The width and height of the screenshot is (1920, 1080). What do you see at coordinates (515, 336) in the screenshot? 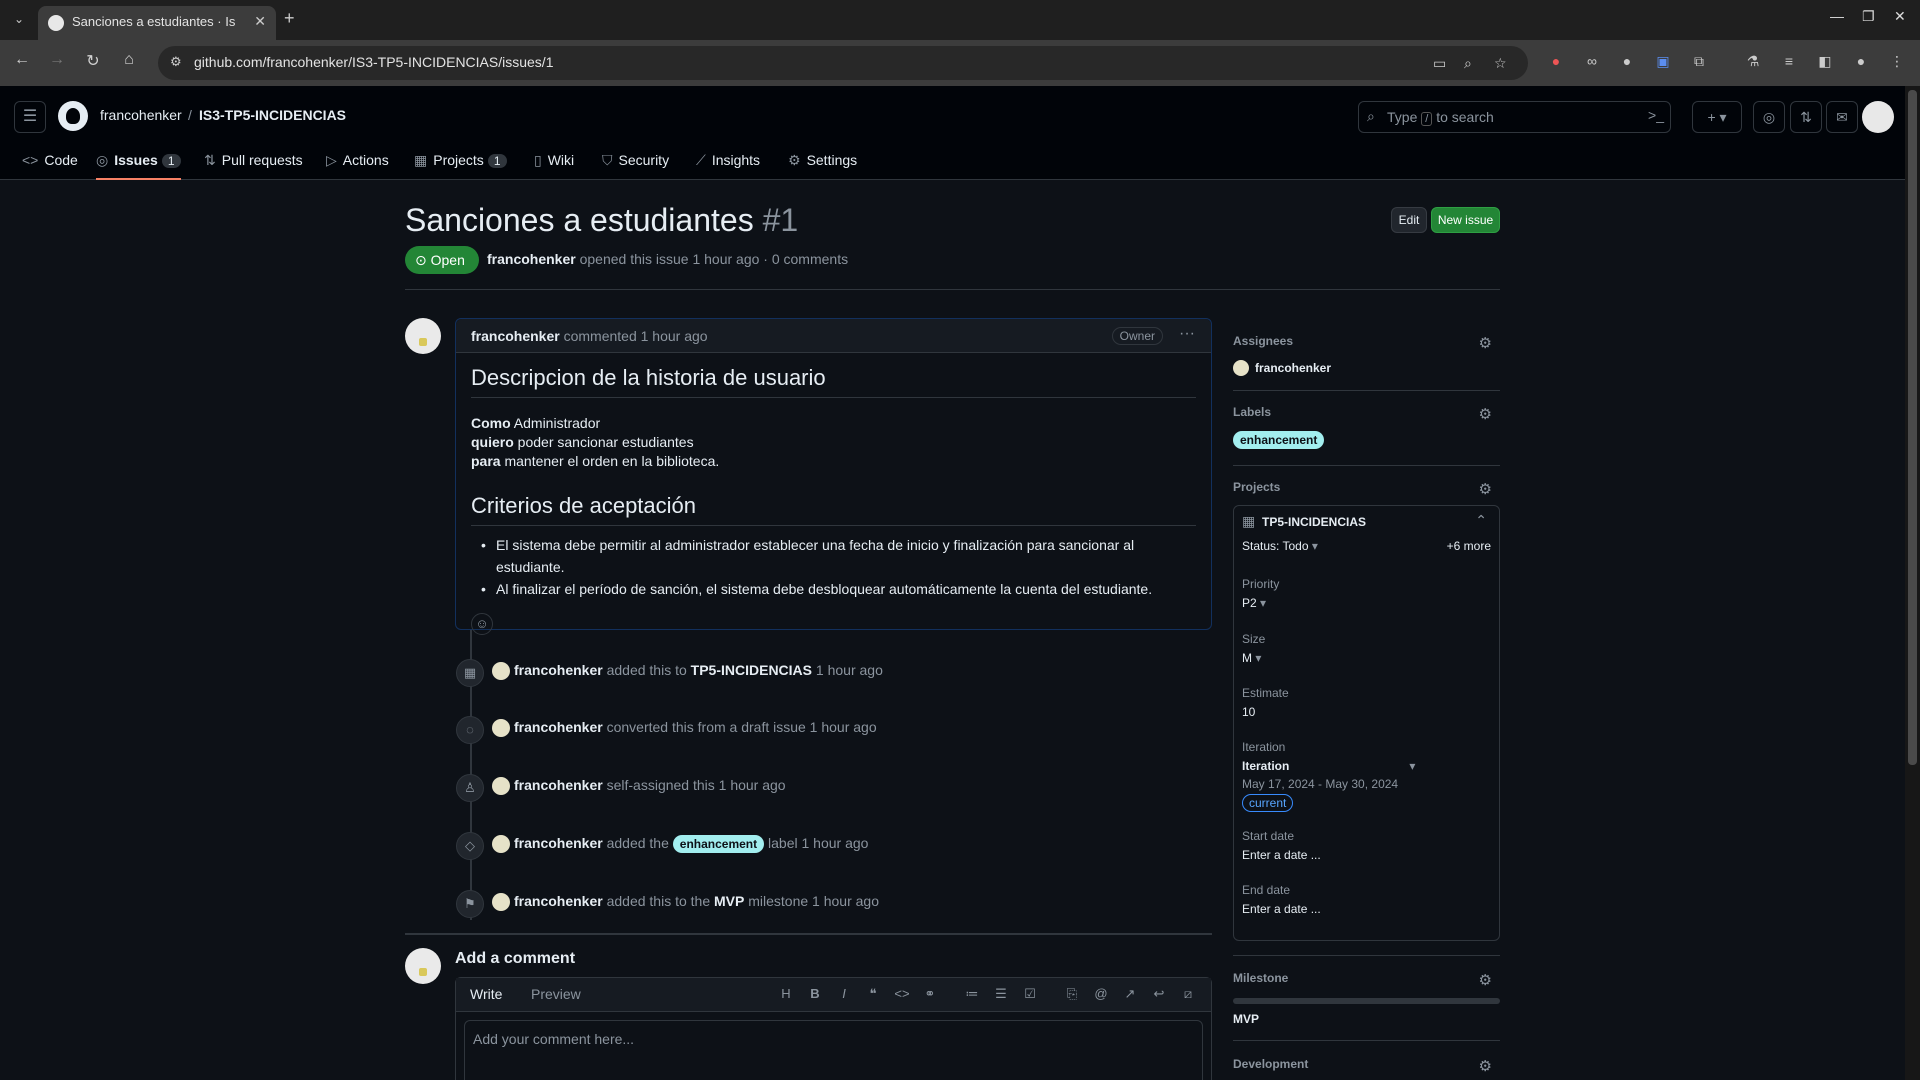
I see `comment-author-link: francohenker` at bounding box center [515, 336].